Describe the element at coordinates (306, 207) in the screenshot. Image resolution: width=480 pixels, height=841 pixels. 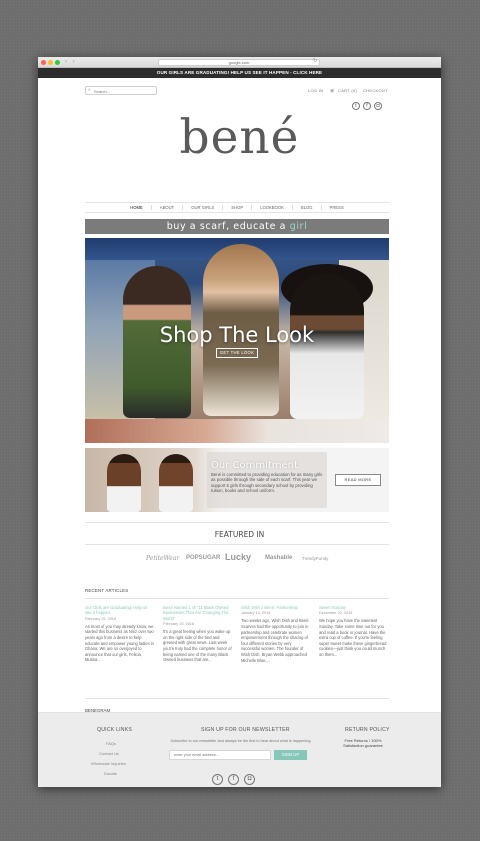
I see `nav-item-blog: BLOG` at that location.